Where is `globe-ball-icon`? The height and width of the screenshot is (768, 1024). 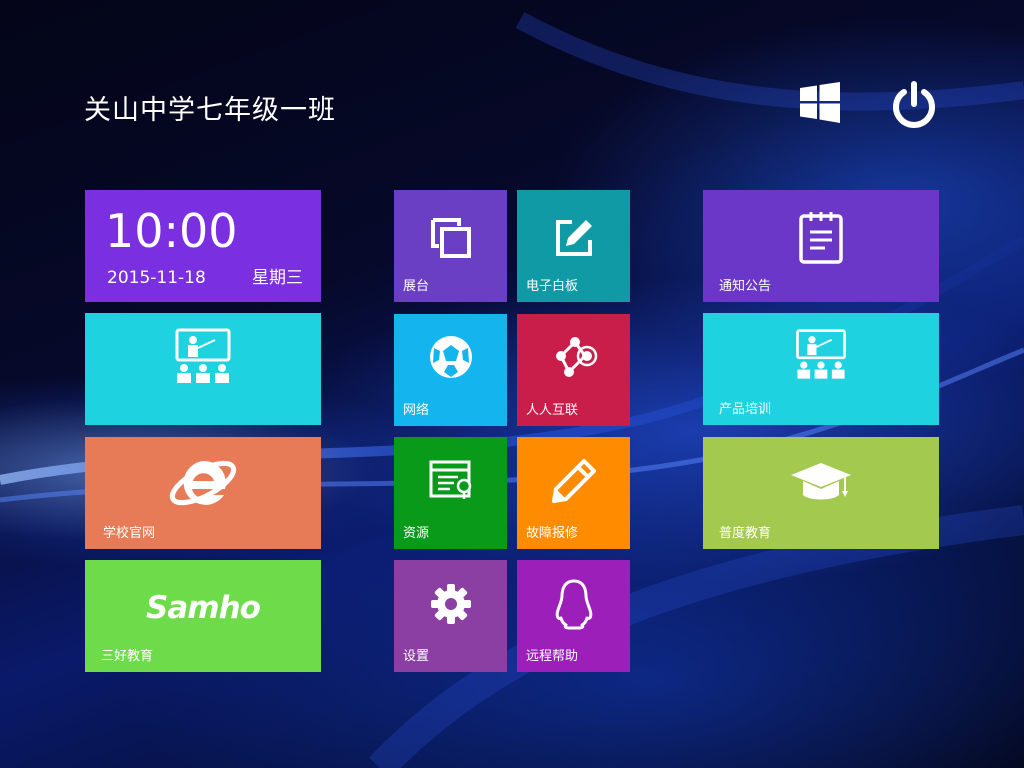 globe-ball-icon is located at coordinates (451, 359).